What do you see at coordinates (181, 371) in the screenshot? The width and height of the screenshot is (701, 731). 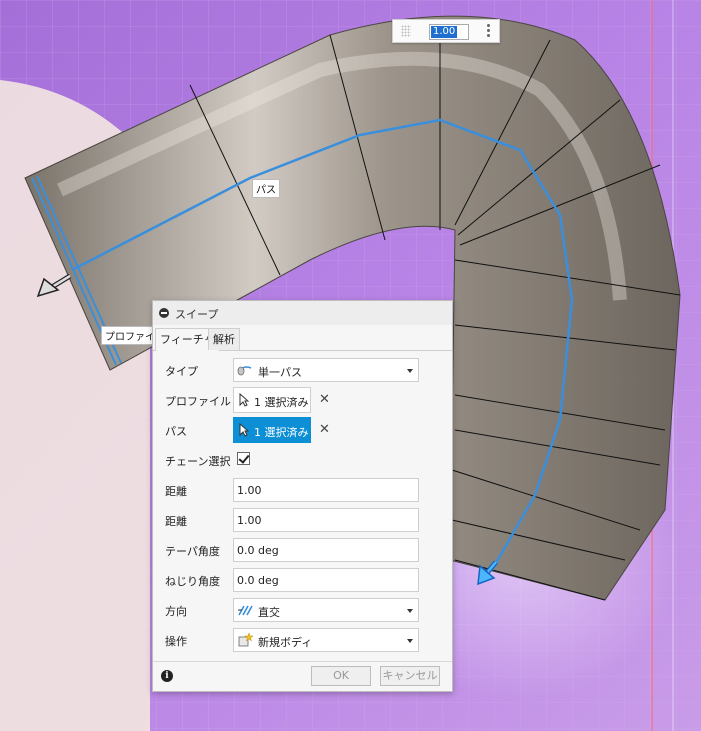 I see `type-label: タイプ` at bounding box center [181, 371].